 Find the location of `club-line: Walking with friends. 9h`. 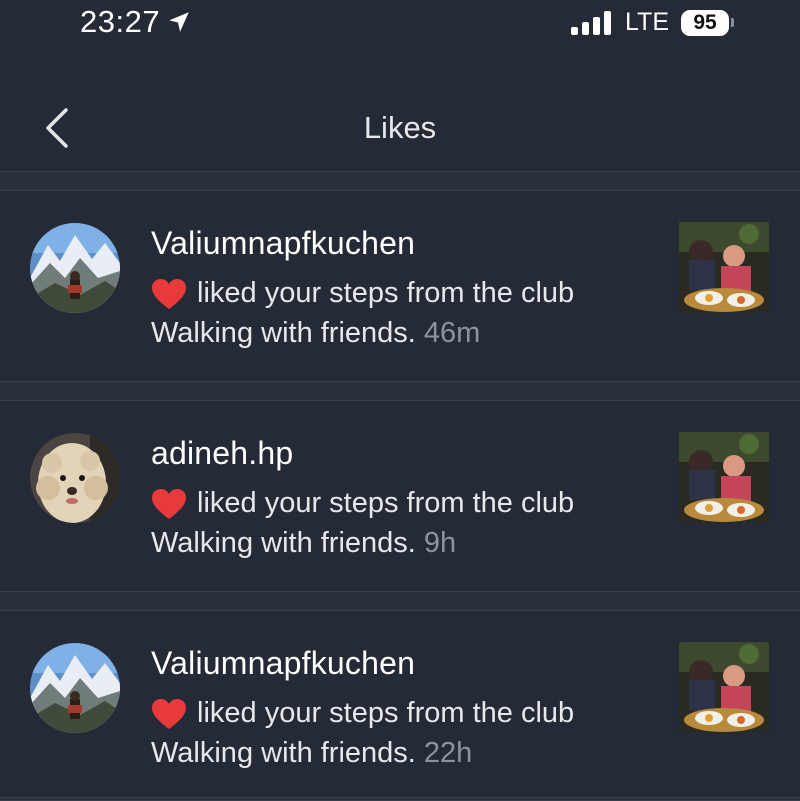

club-line: Walking with friends. 9h is located at coordinates (303, 543).